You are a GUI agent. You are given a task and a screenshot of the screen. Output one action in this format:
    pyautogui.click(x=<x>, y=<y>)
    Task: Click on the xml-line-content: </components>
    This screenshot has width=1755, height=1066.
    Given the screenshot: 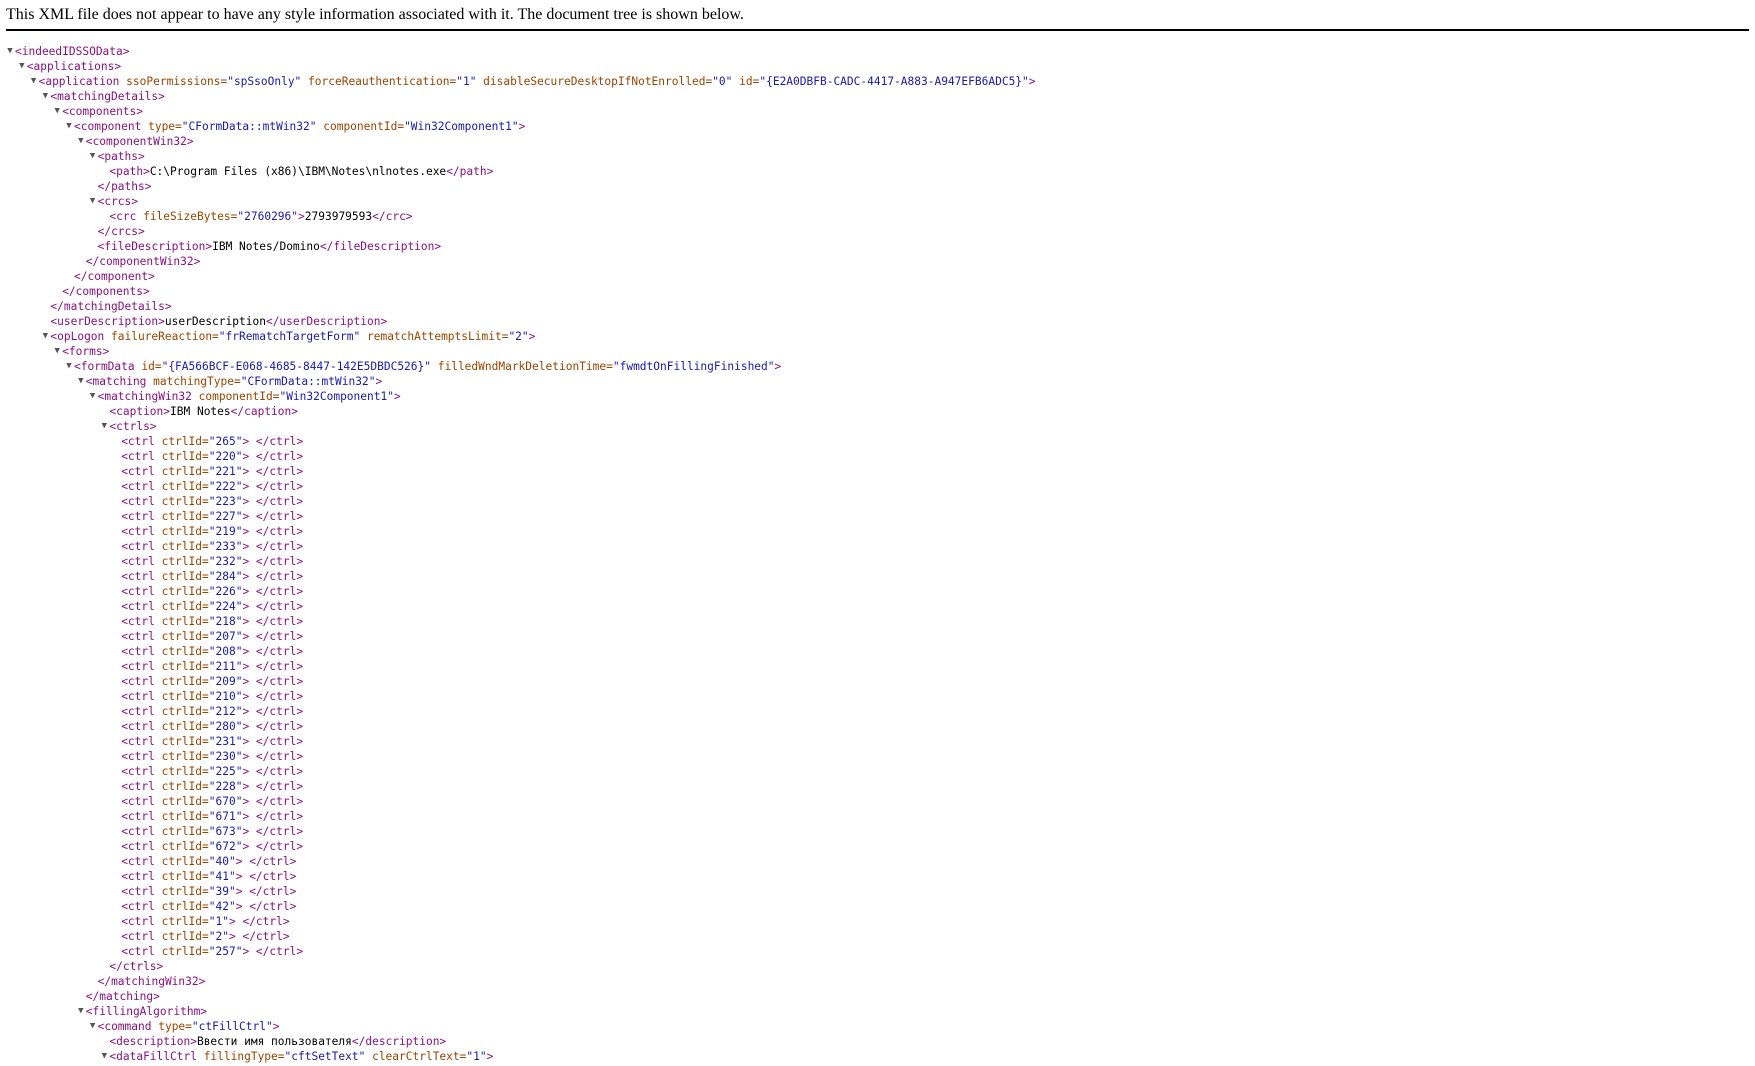 What is the action you would take?
    pyautogui.click(x=106, y=291)
    